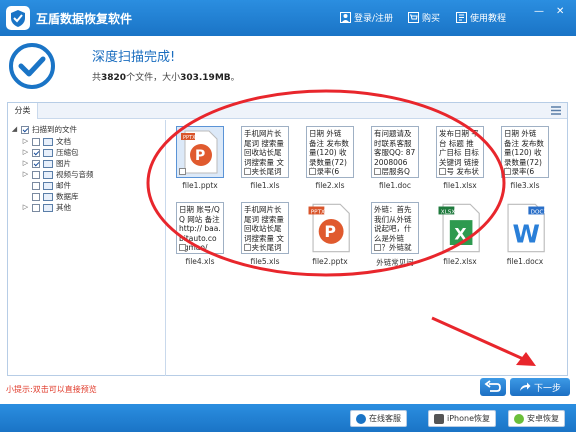 The width and height of the screenshot is (576, 432). What do you see at coordinates (48, 174) in the screenshot?
I see `media-folder-icon` at bounding box center [48, 174].